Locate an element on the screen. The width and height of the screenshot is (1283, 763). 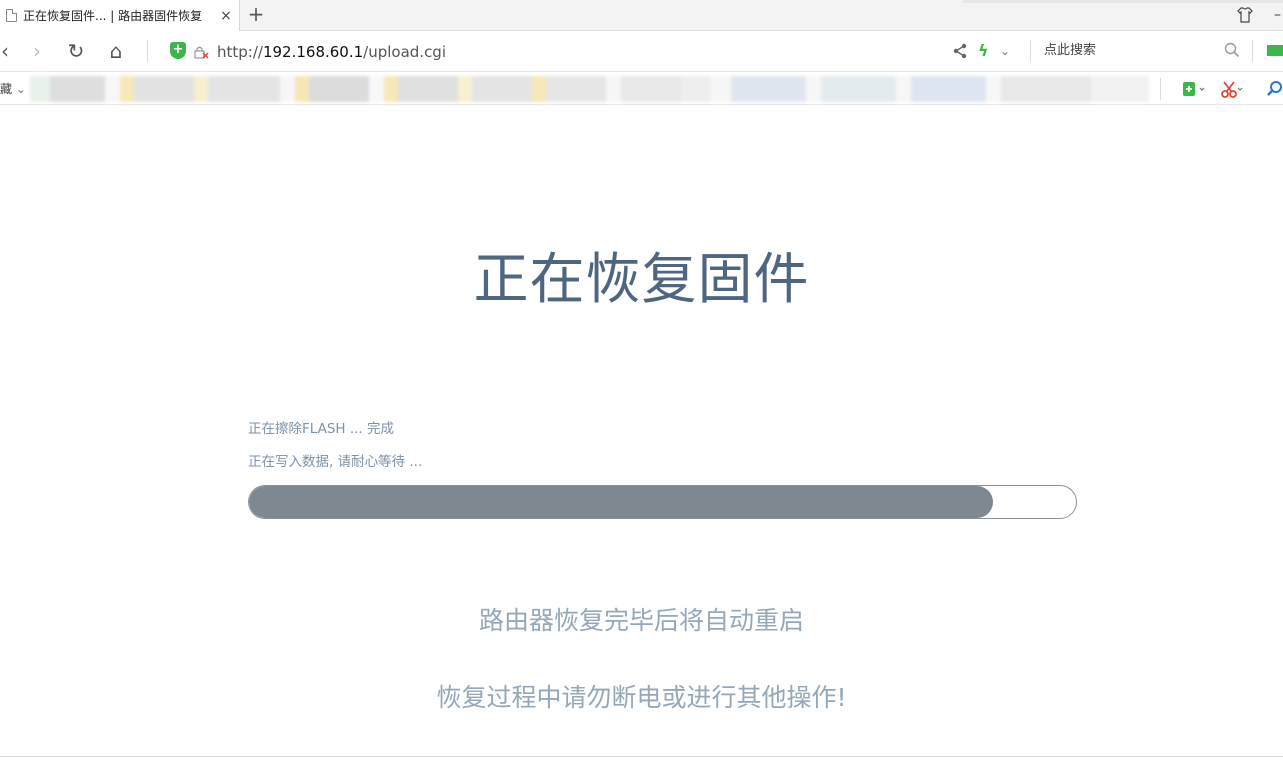
search-input: 点此搜索 is located at coordinates (1143, 51).